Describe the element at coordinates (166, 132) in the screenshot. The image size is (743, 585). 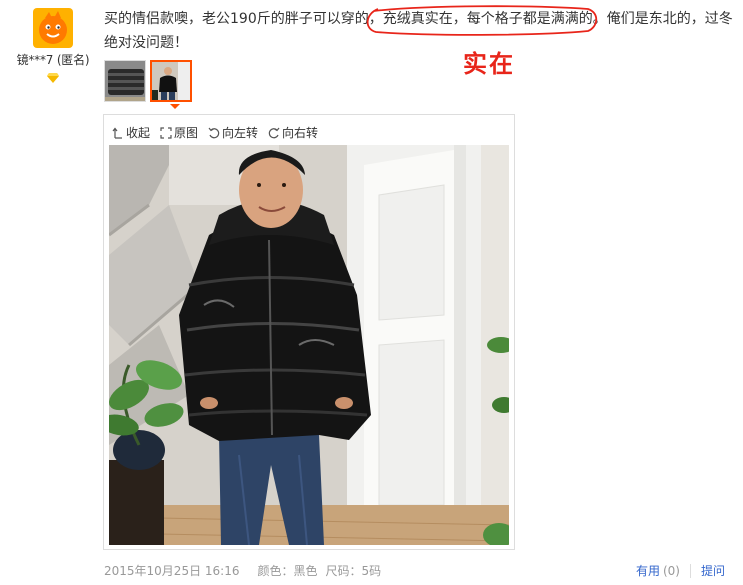
I see `expand-icon` at that location.